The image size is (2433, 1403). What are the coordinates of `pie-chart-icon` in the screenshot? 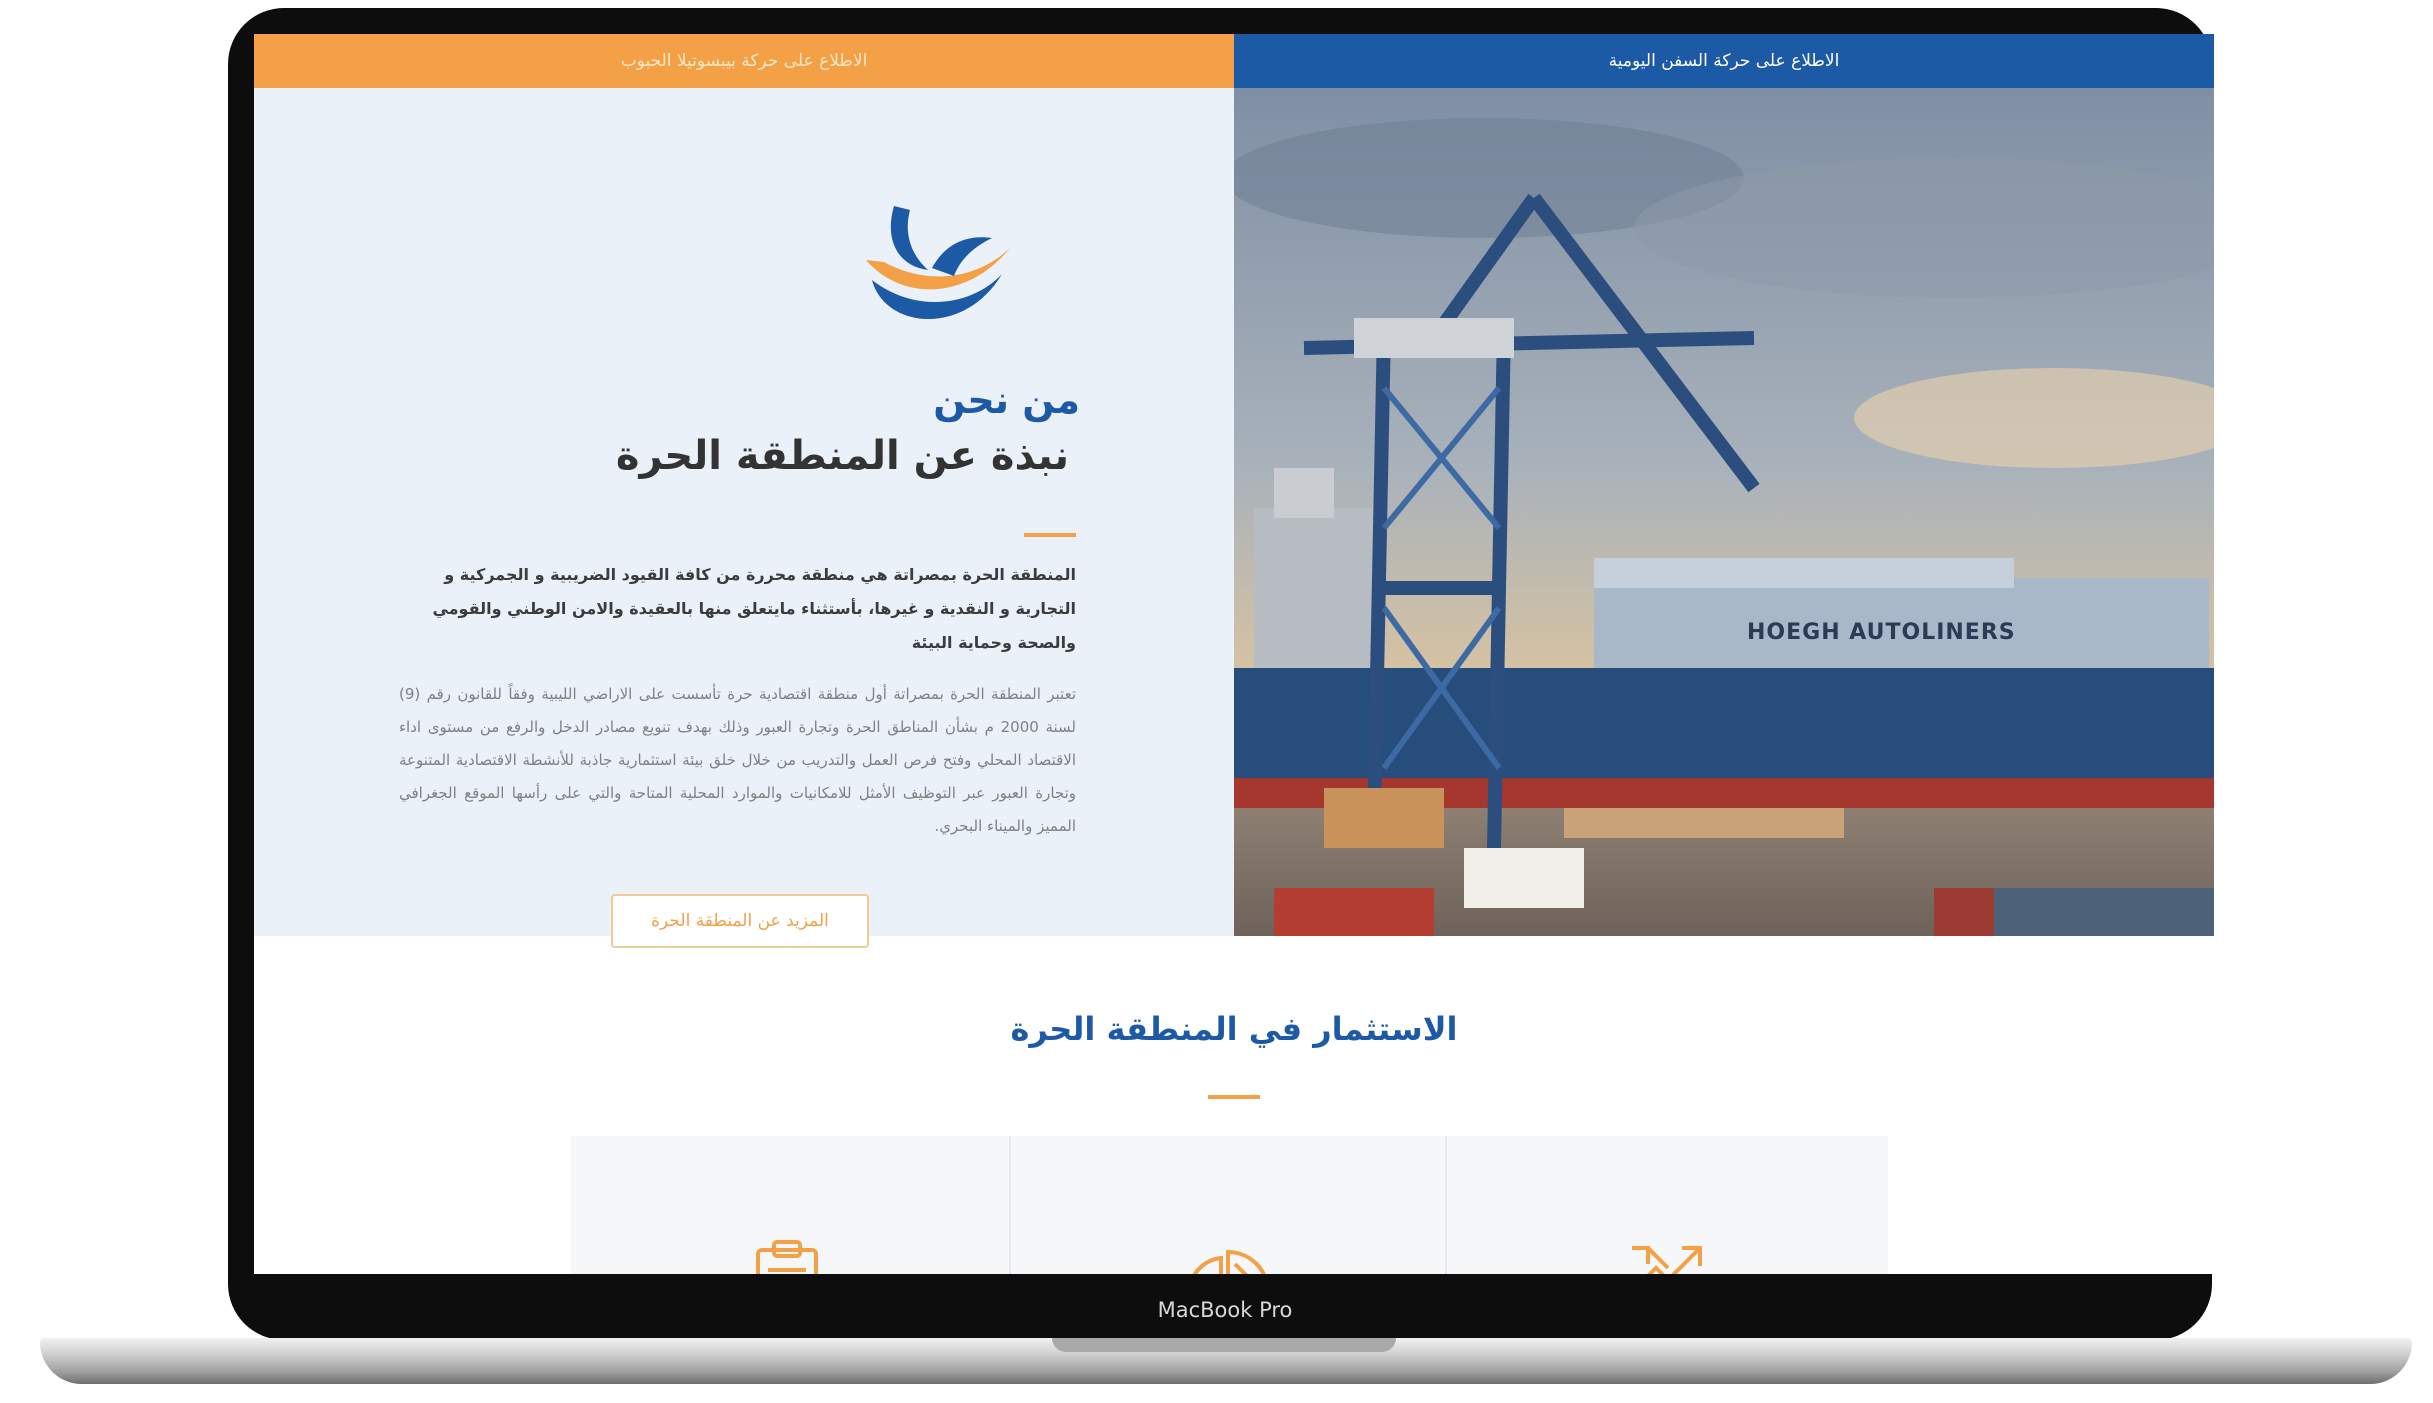 It's located at (1229, 1261).